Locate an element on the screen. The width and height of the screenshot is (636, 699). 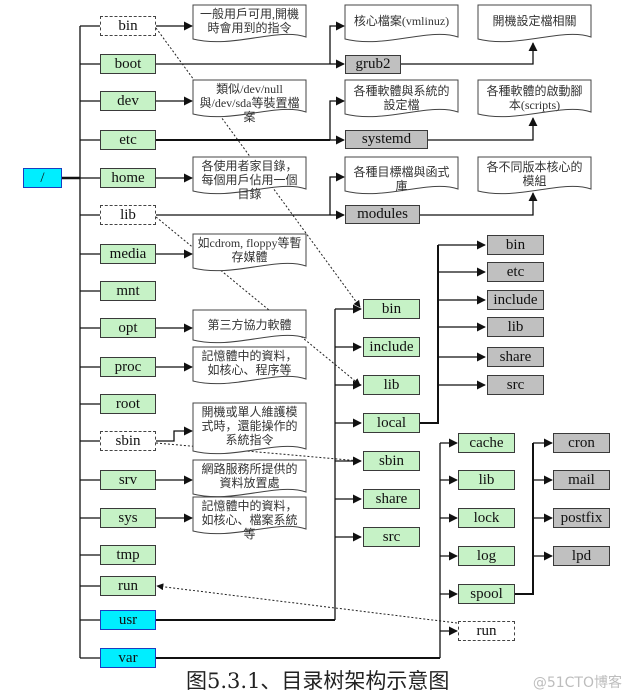
dir-label: grub2 is located at coordinates (373, 64).